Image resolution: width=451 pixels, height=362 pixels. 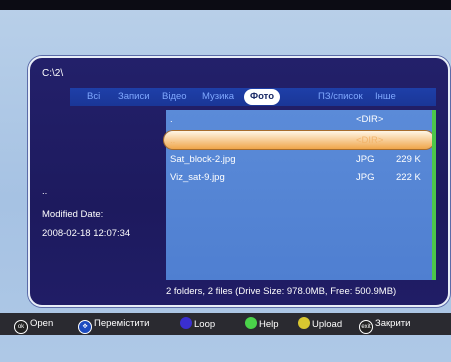 What do you see at coordinates (134, 97) in the screenshot?
I see `tab-recordings: Записи` at bounding box center [134, 97].